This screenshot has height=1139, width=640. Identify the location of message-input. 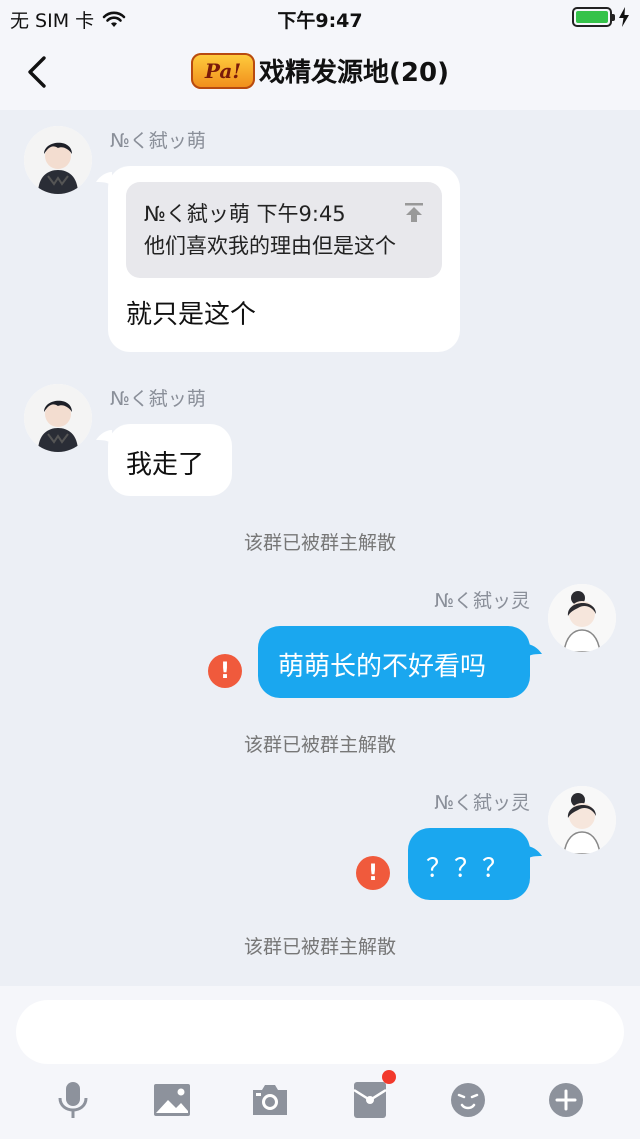
(320, 1032).